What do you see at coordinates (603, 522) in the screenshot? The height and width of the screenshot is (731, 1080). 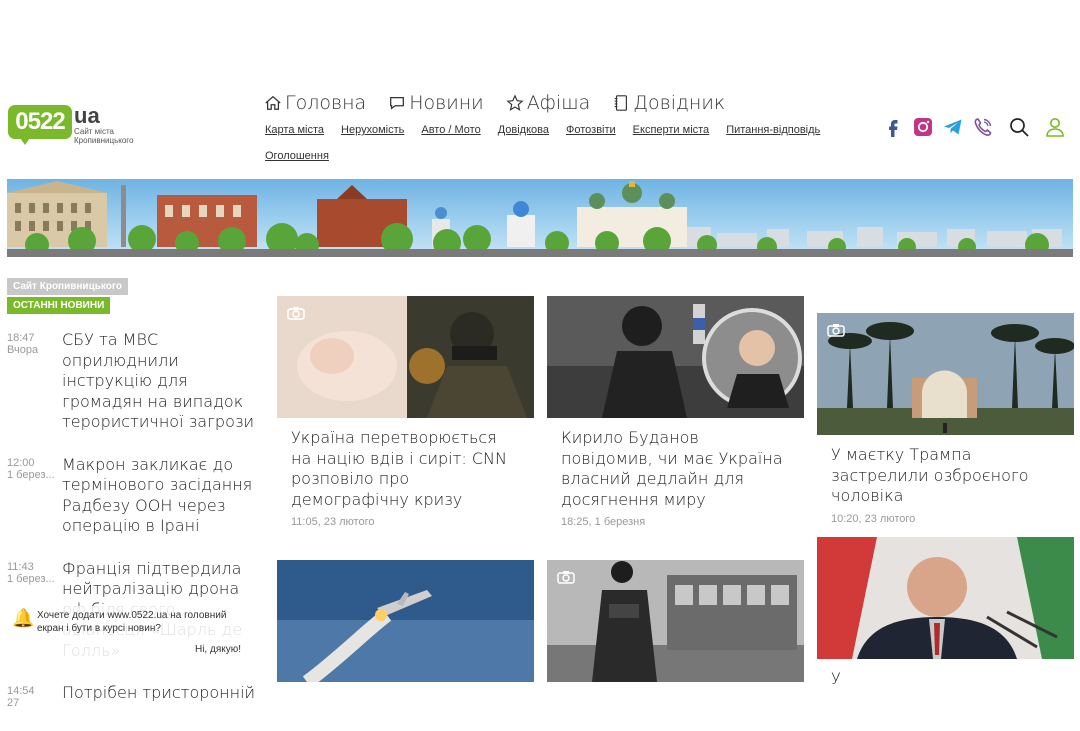 I see `card-date: 18:25, 1 березня` at bounding box center [603, 522].